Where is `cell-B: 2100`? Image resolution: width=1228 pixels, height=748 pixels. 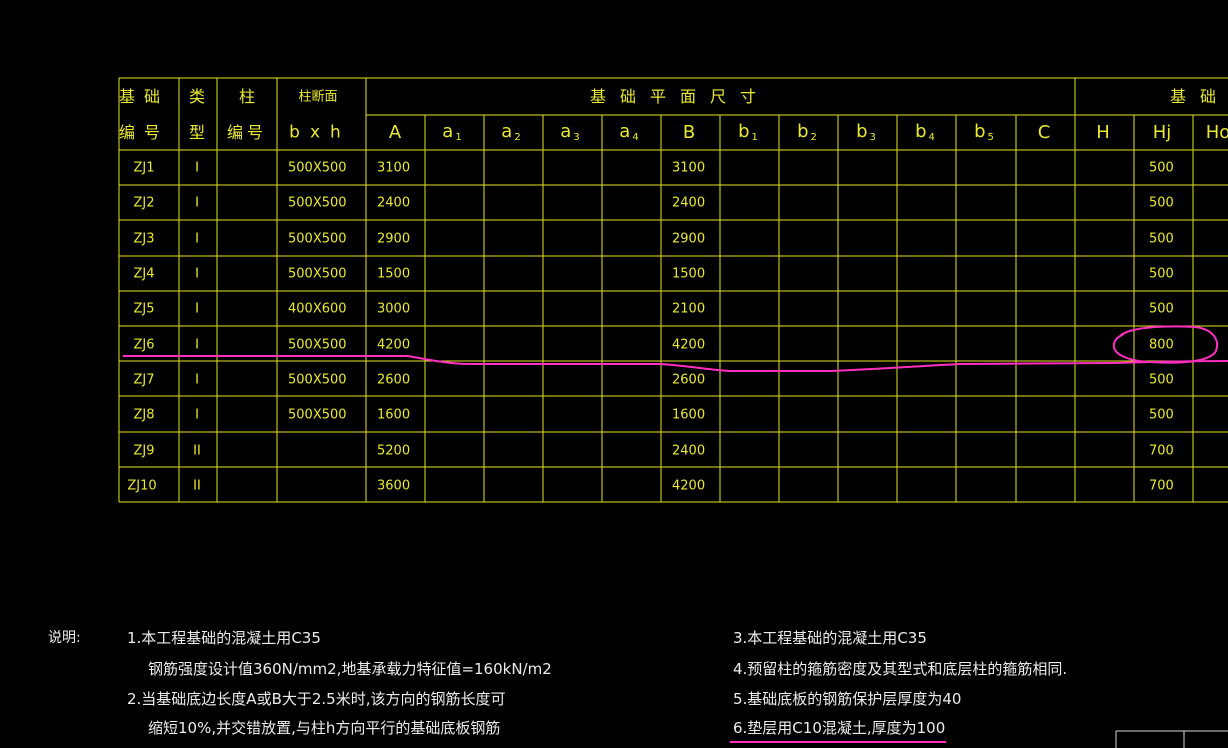 cell-B: 2100 is located at coordinates (689, 309).